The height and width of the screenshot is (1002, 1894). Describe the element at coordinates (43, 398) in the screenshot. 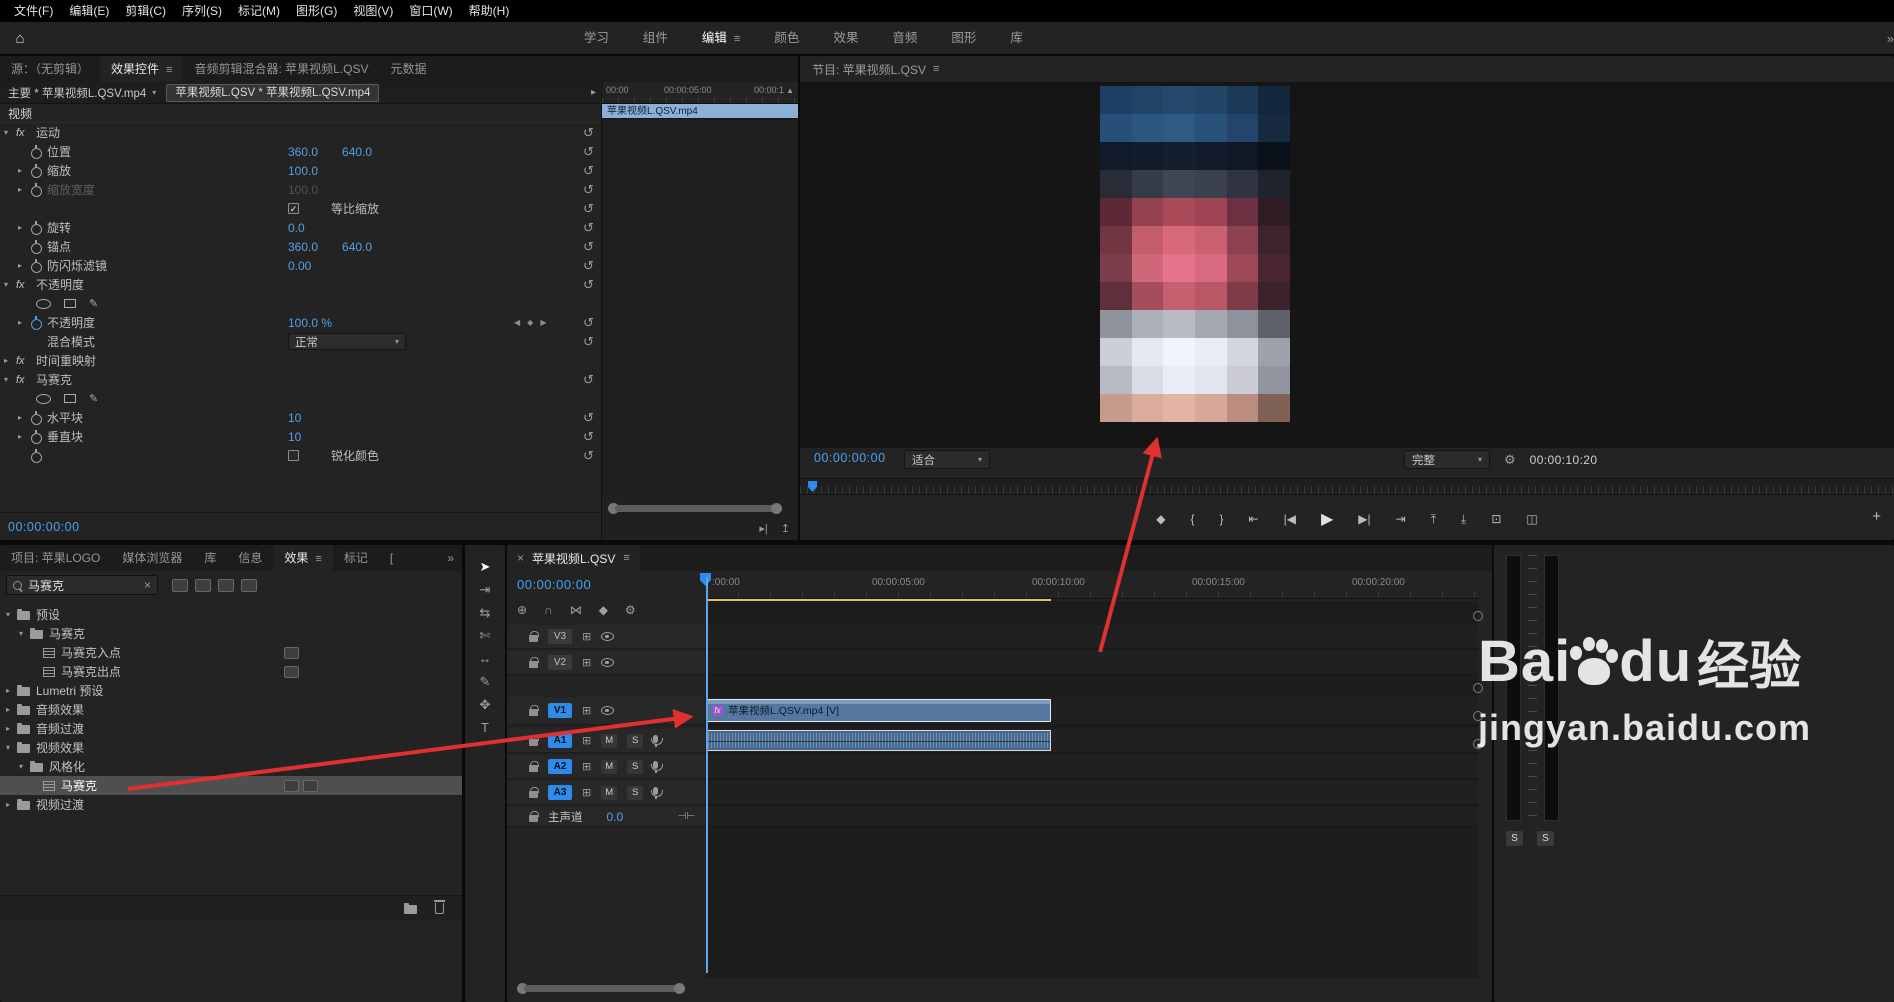

I see `ellipse-mask-icon` at that location.